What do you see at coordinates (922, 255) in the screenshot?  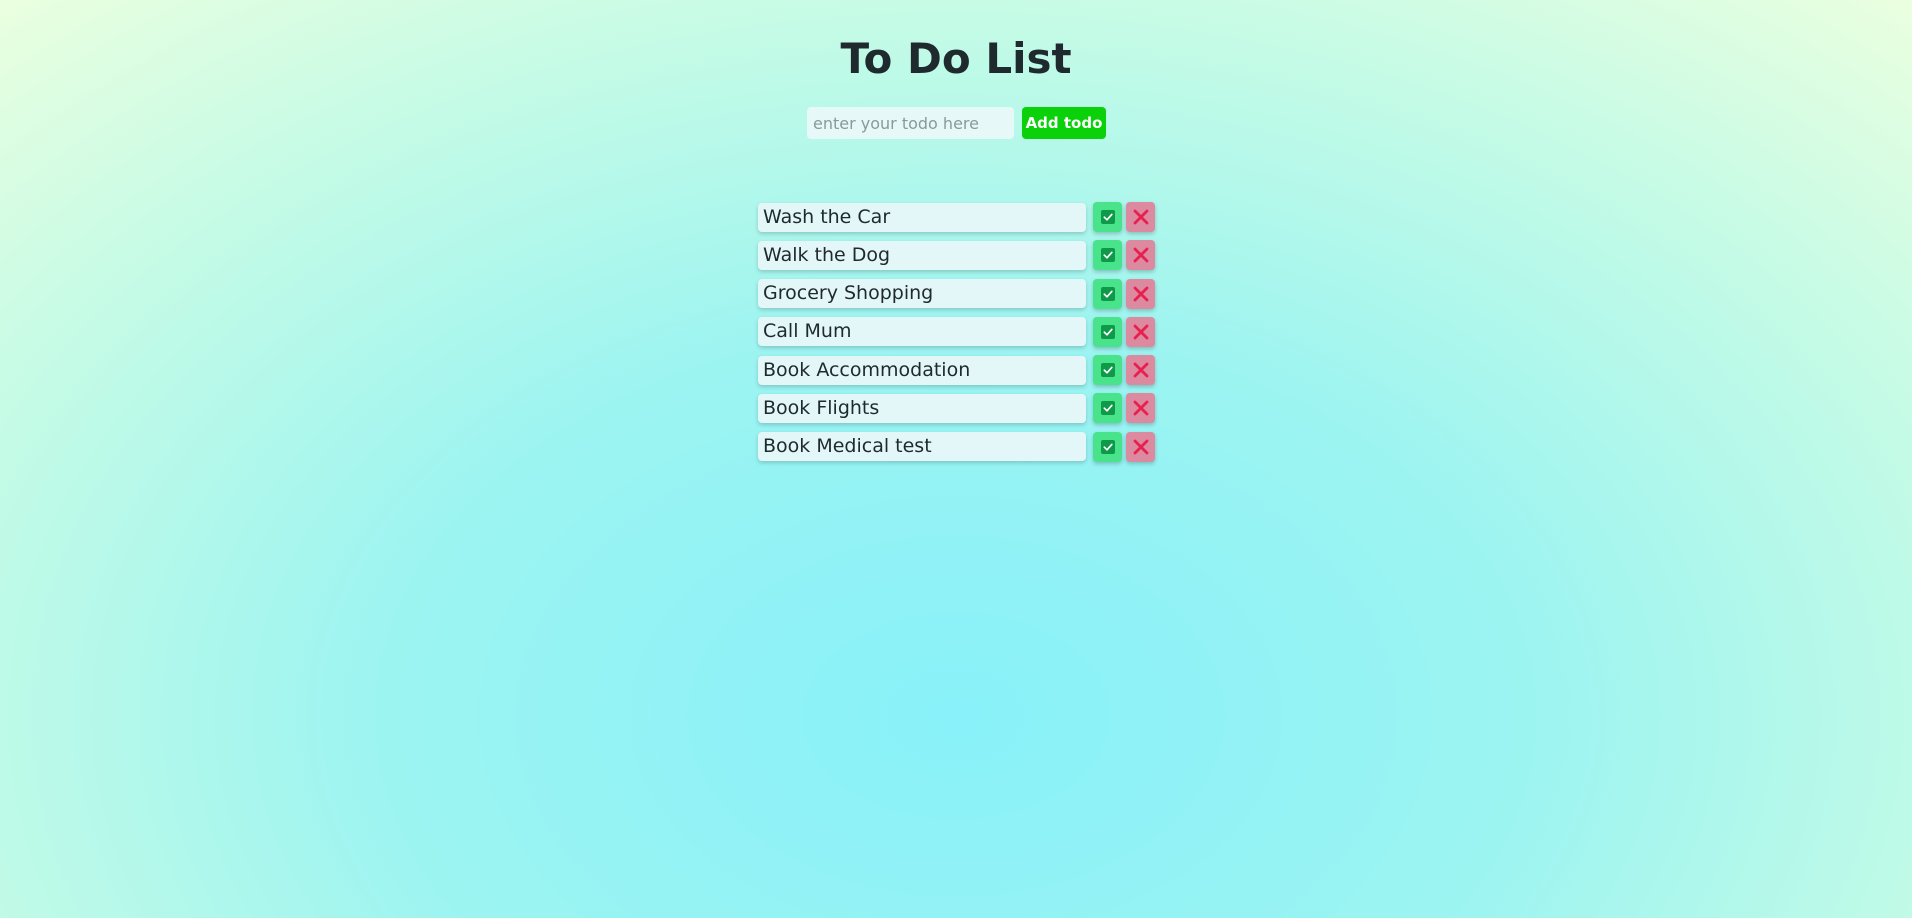 I see `todo-text: Walk the Dog` at bounding box center [922, 255].